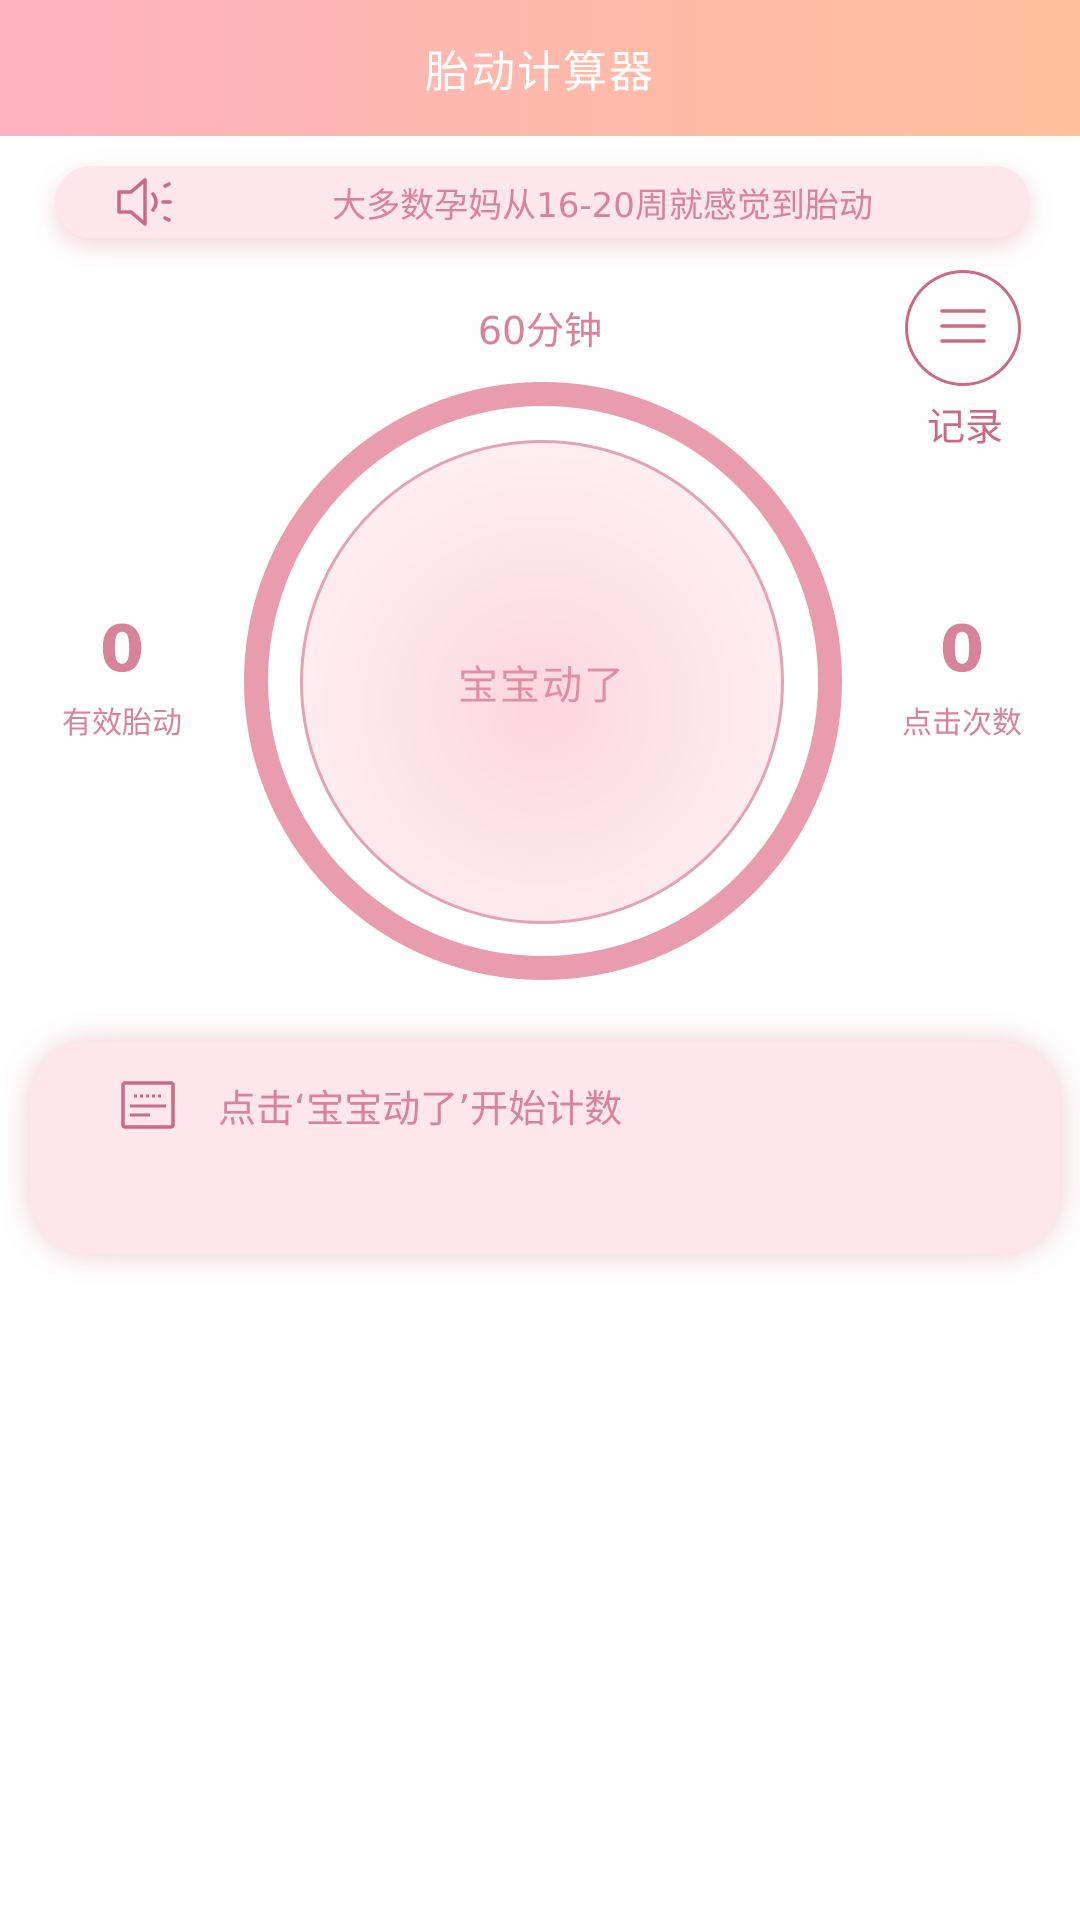 This screenshot has height=1920, width=1080. I want to click on baby-moved-label: 宝宝动了, so click(542, 686).